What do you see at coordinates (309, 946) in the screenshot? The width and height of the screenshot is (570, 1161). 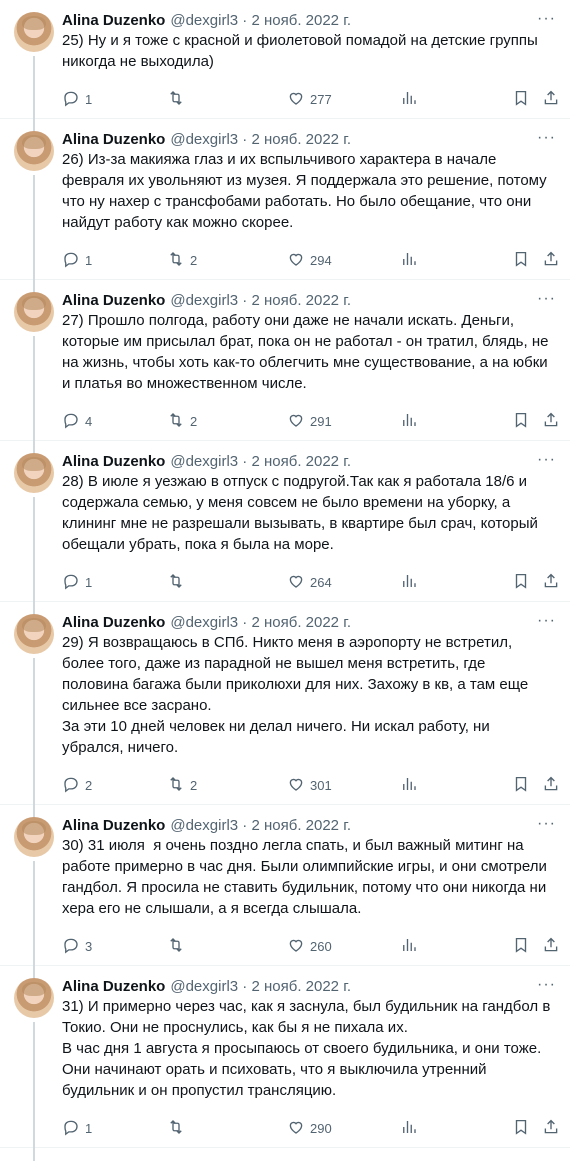 I see `like-button: 260` at bounding box center [309, 946].